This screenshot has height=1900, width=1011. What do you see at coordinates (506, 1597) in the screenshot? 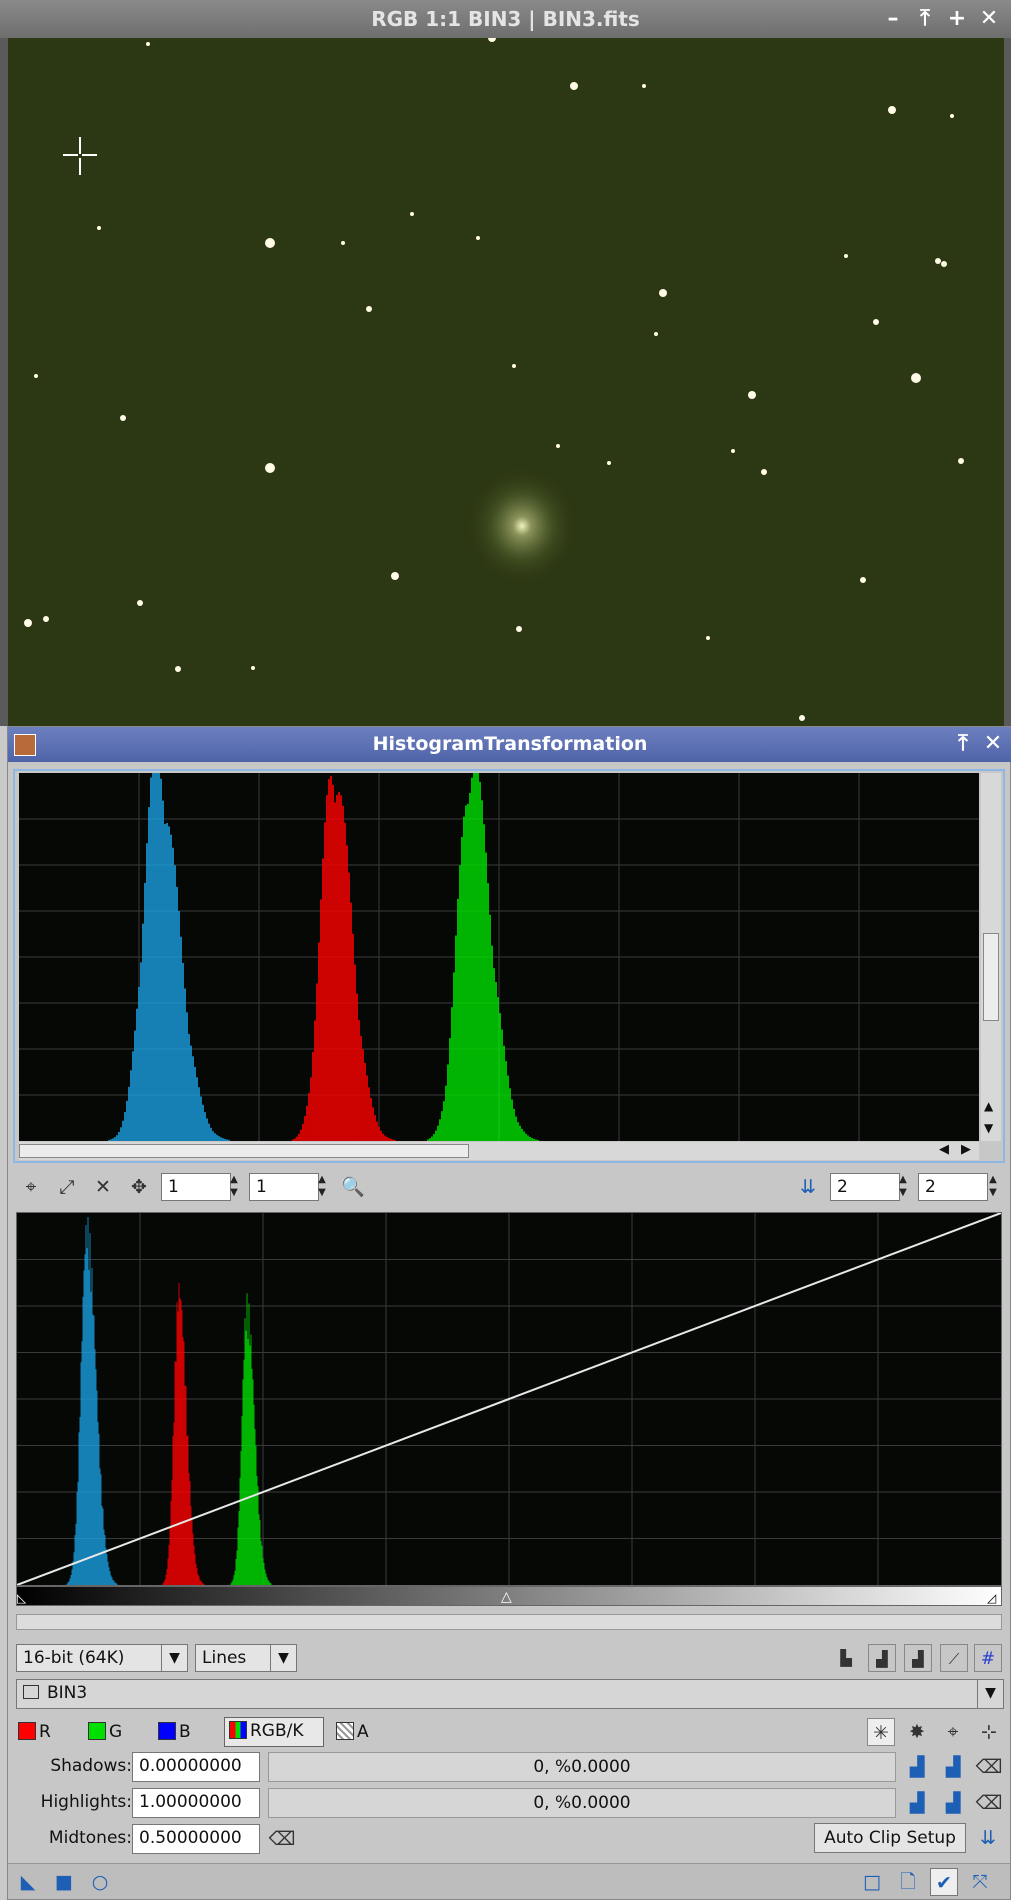
I see `midtones-handle-icon: △` at bounding box center [506, 1597].